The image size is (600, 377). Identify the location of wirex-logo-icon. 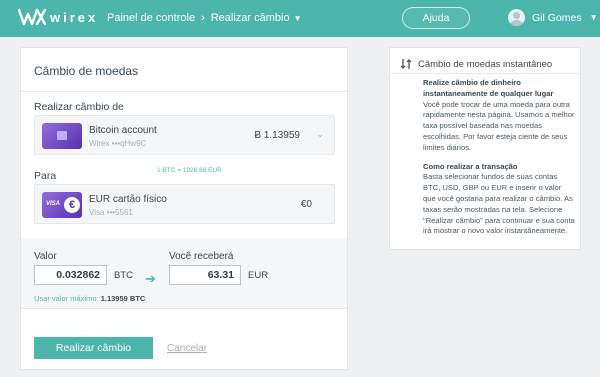
(32, 17).